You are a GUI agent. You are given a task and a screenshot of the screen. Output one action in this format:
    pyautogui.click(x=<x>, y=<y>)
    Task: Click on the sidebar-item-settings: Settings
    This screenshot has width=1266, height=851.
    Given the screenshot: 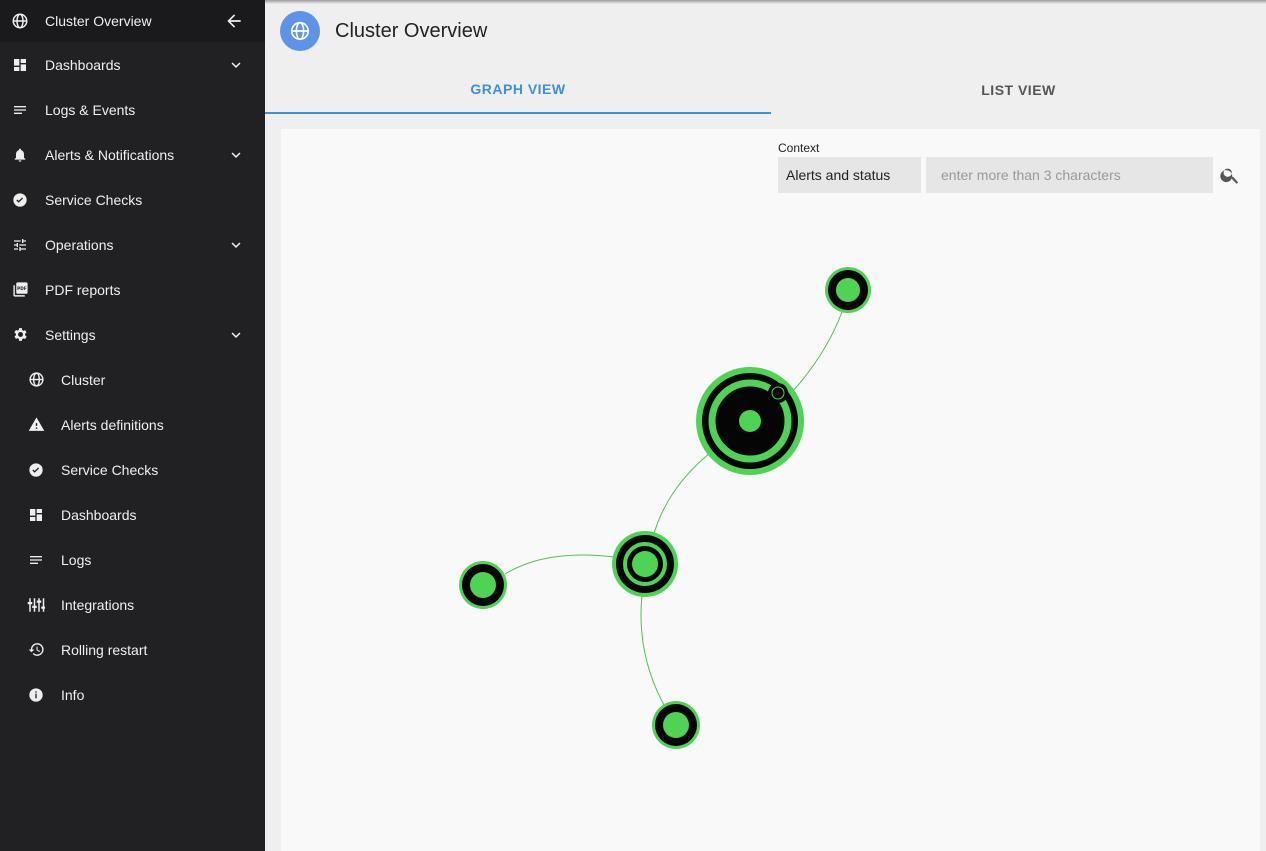 What is the action you would take?
    pyautogui.click(x=132, y=334)
    